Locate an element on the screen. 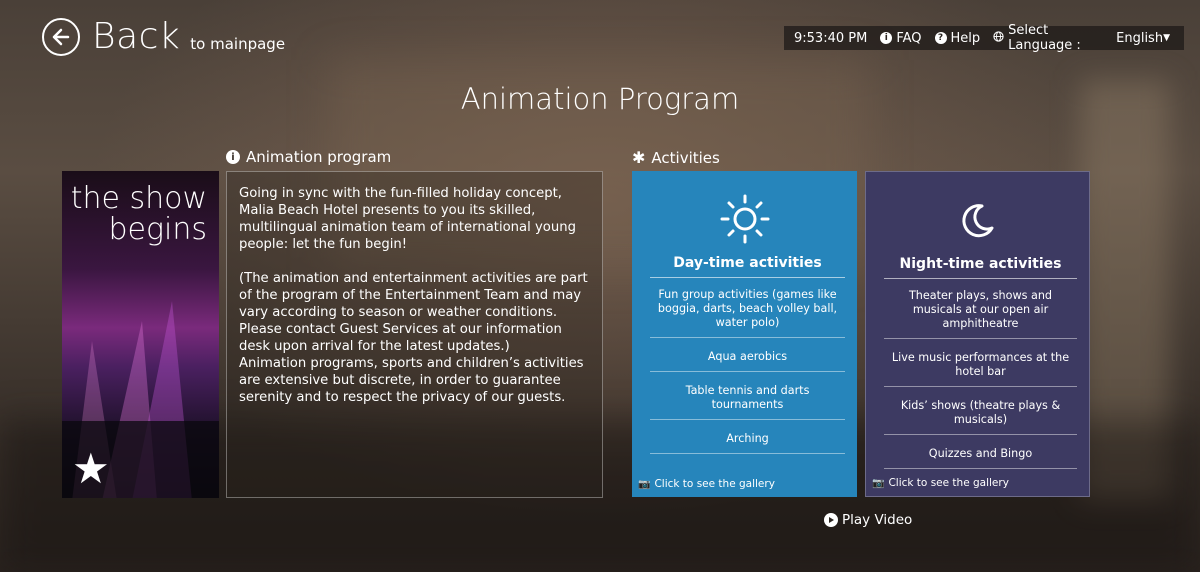 Image resolution: width=1200 pixels, height=572 pixels. list-item: Arching is located at coordinates (747, 441).